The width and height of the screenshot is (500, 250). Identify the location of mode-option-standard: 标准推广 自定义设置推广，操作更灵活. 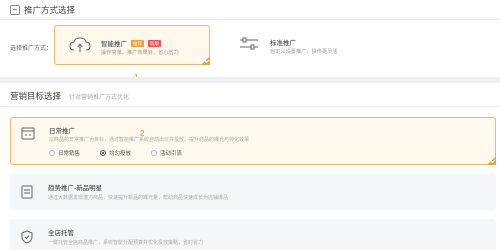
(299, 45).